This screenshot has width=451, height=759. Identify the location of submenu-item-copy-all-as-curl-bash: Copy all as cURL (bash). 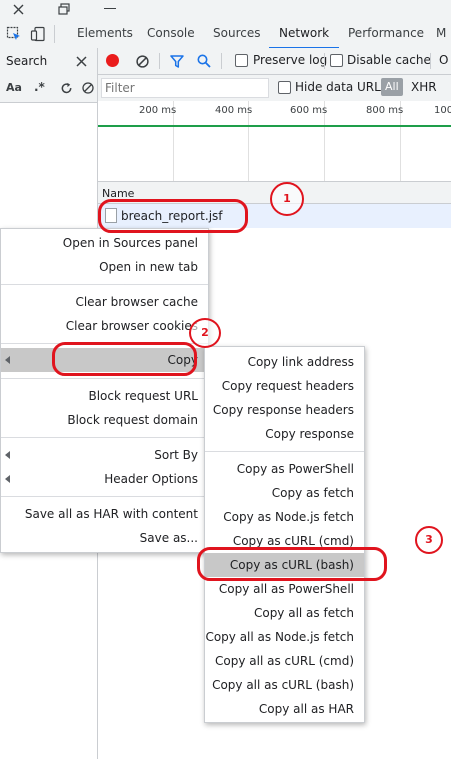
(283, 685).